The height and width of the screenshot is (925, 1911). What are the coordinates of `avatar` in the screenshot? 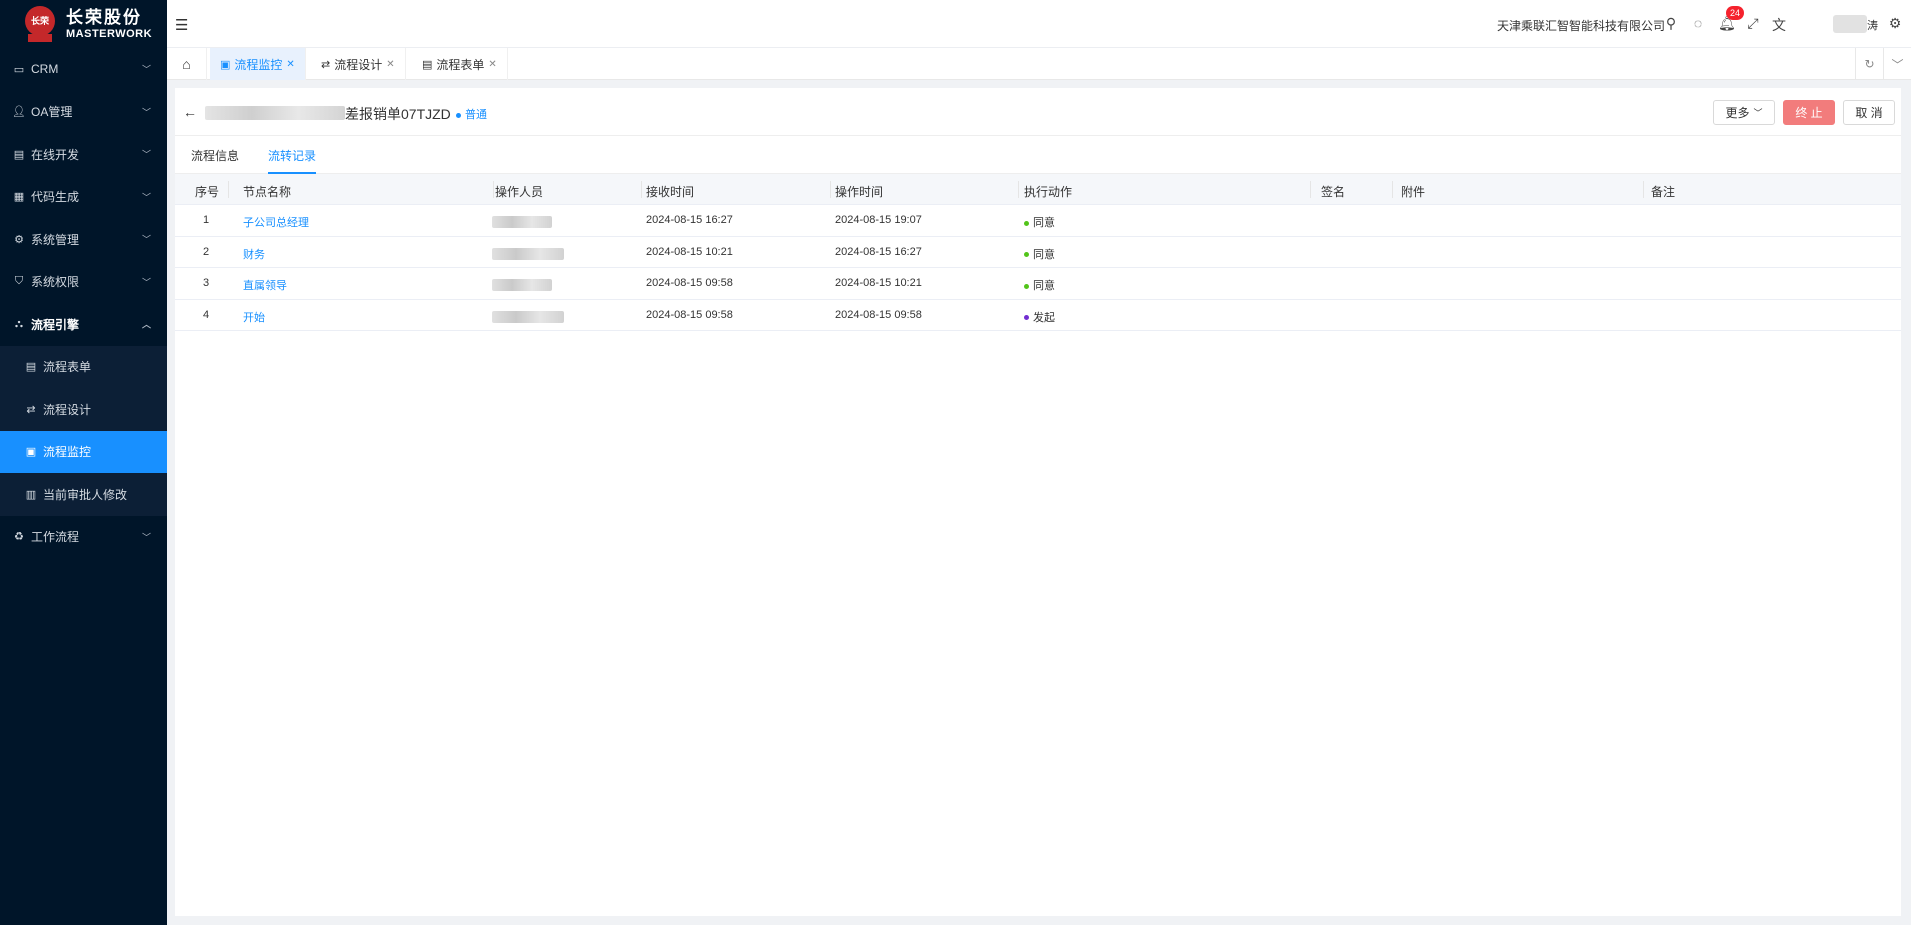 It's located at (1850, 24).